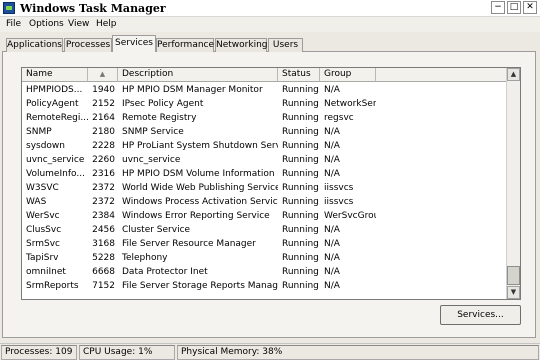 This screenshot has width=540, height=360. Describe the element at coordinates (103, 160) in the screenshot. I see `cell-pid: 2260` at that location.